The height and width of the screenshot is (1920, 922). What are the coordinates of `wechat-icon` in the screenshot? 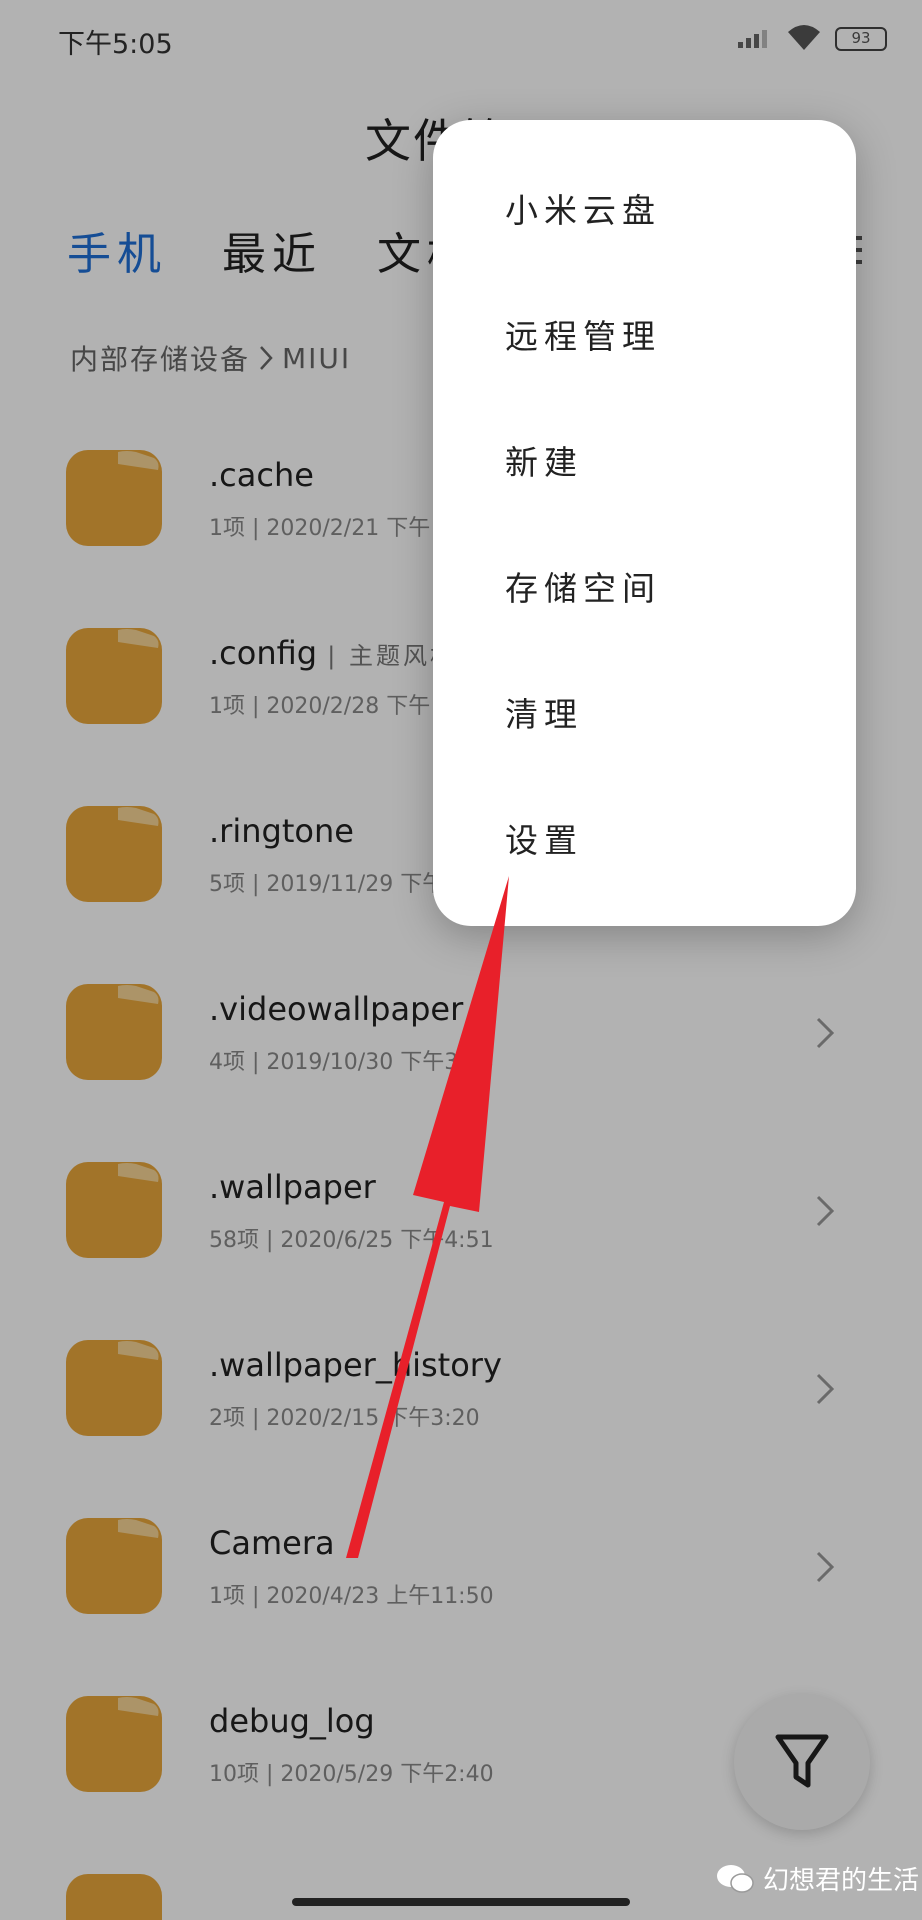 It's located at (735, 1878).